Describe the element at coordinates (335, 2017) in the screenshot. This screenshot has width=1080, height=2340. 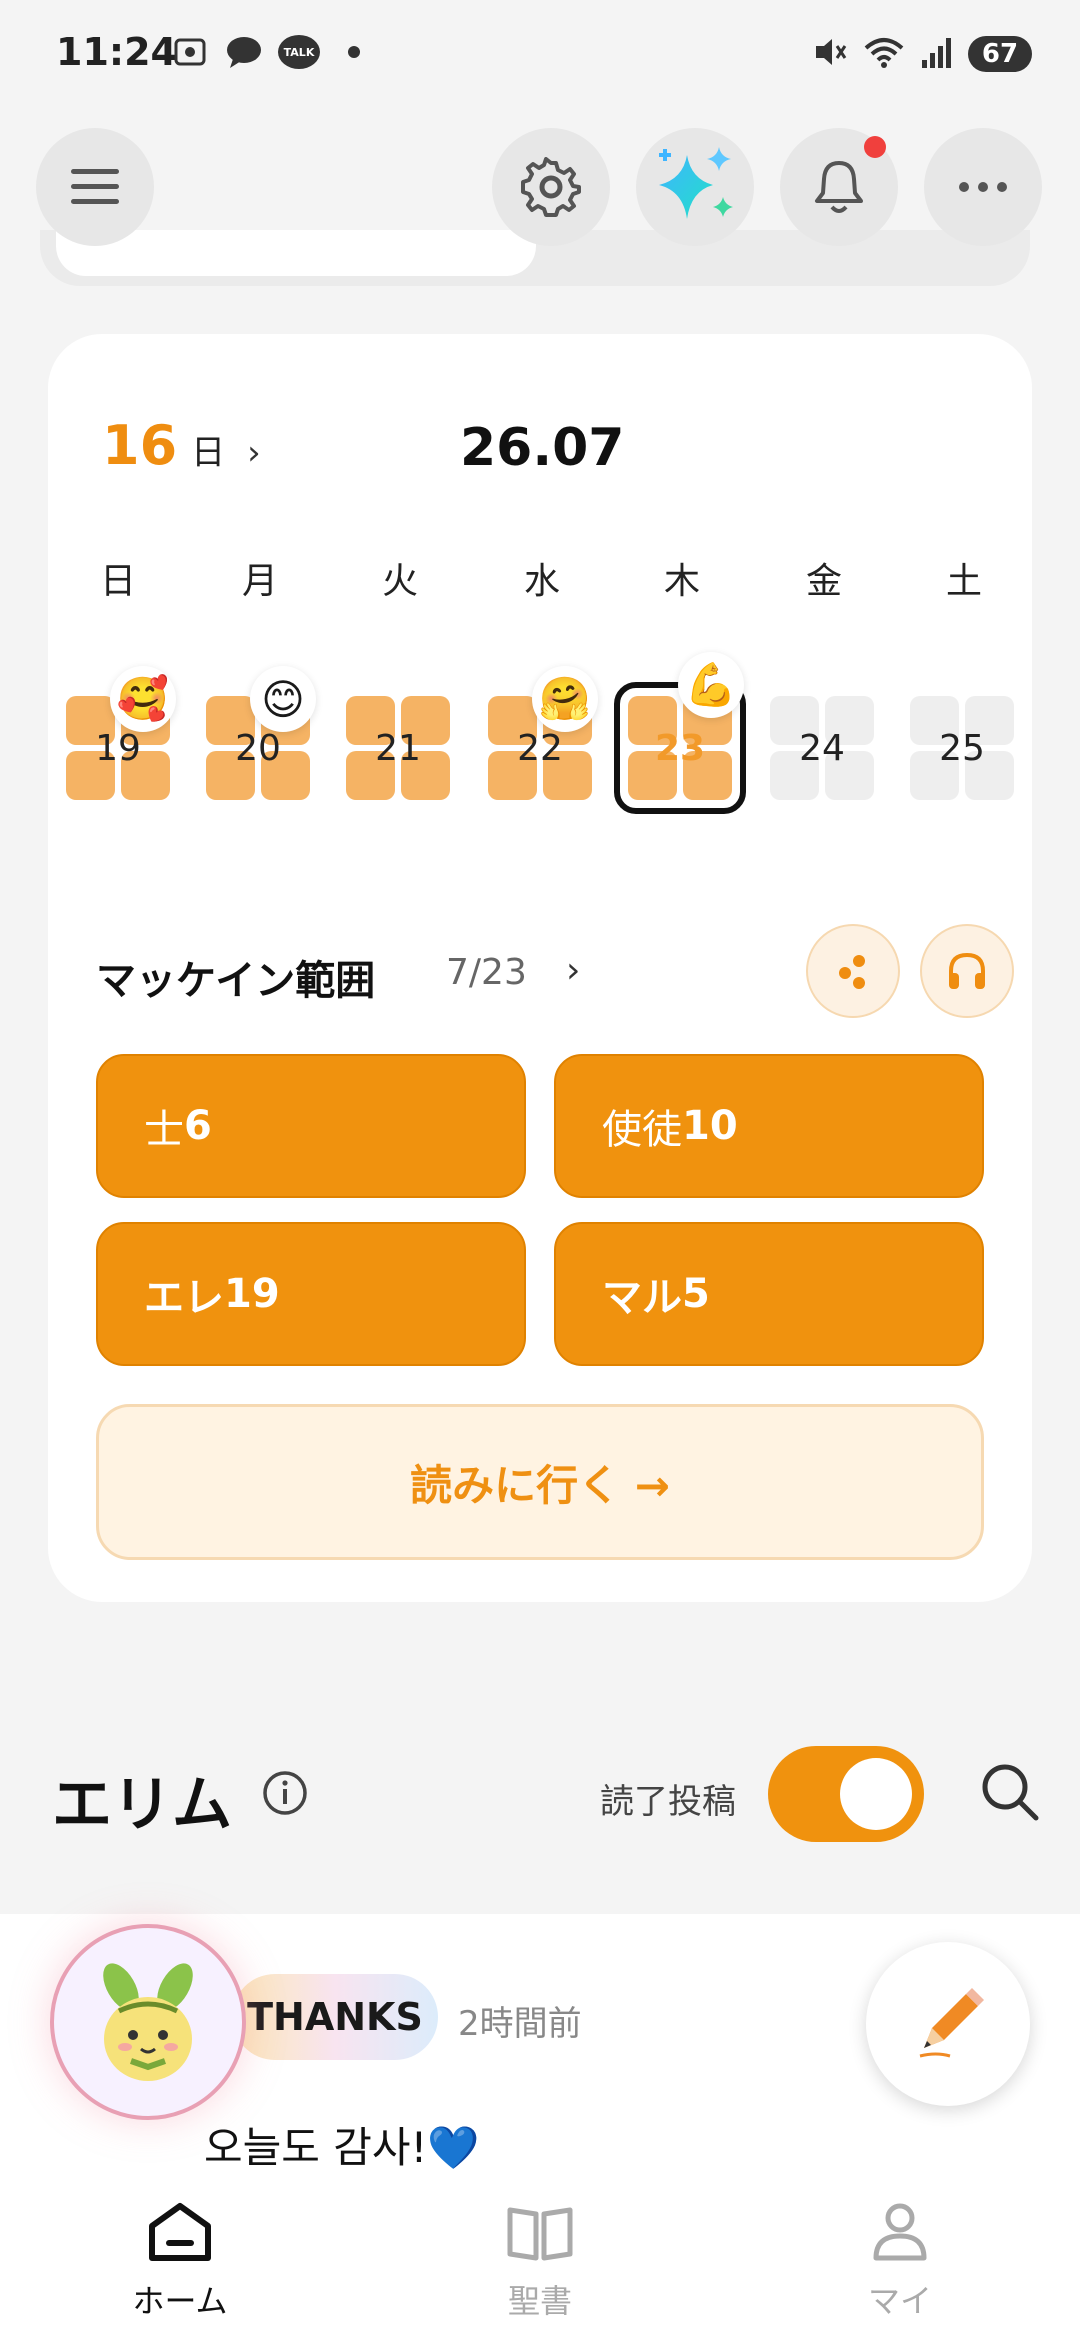
I see `post-badge: THANKS` at that location.